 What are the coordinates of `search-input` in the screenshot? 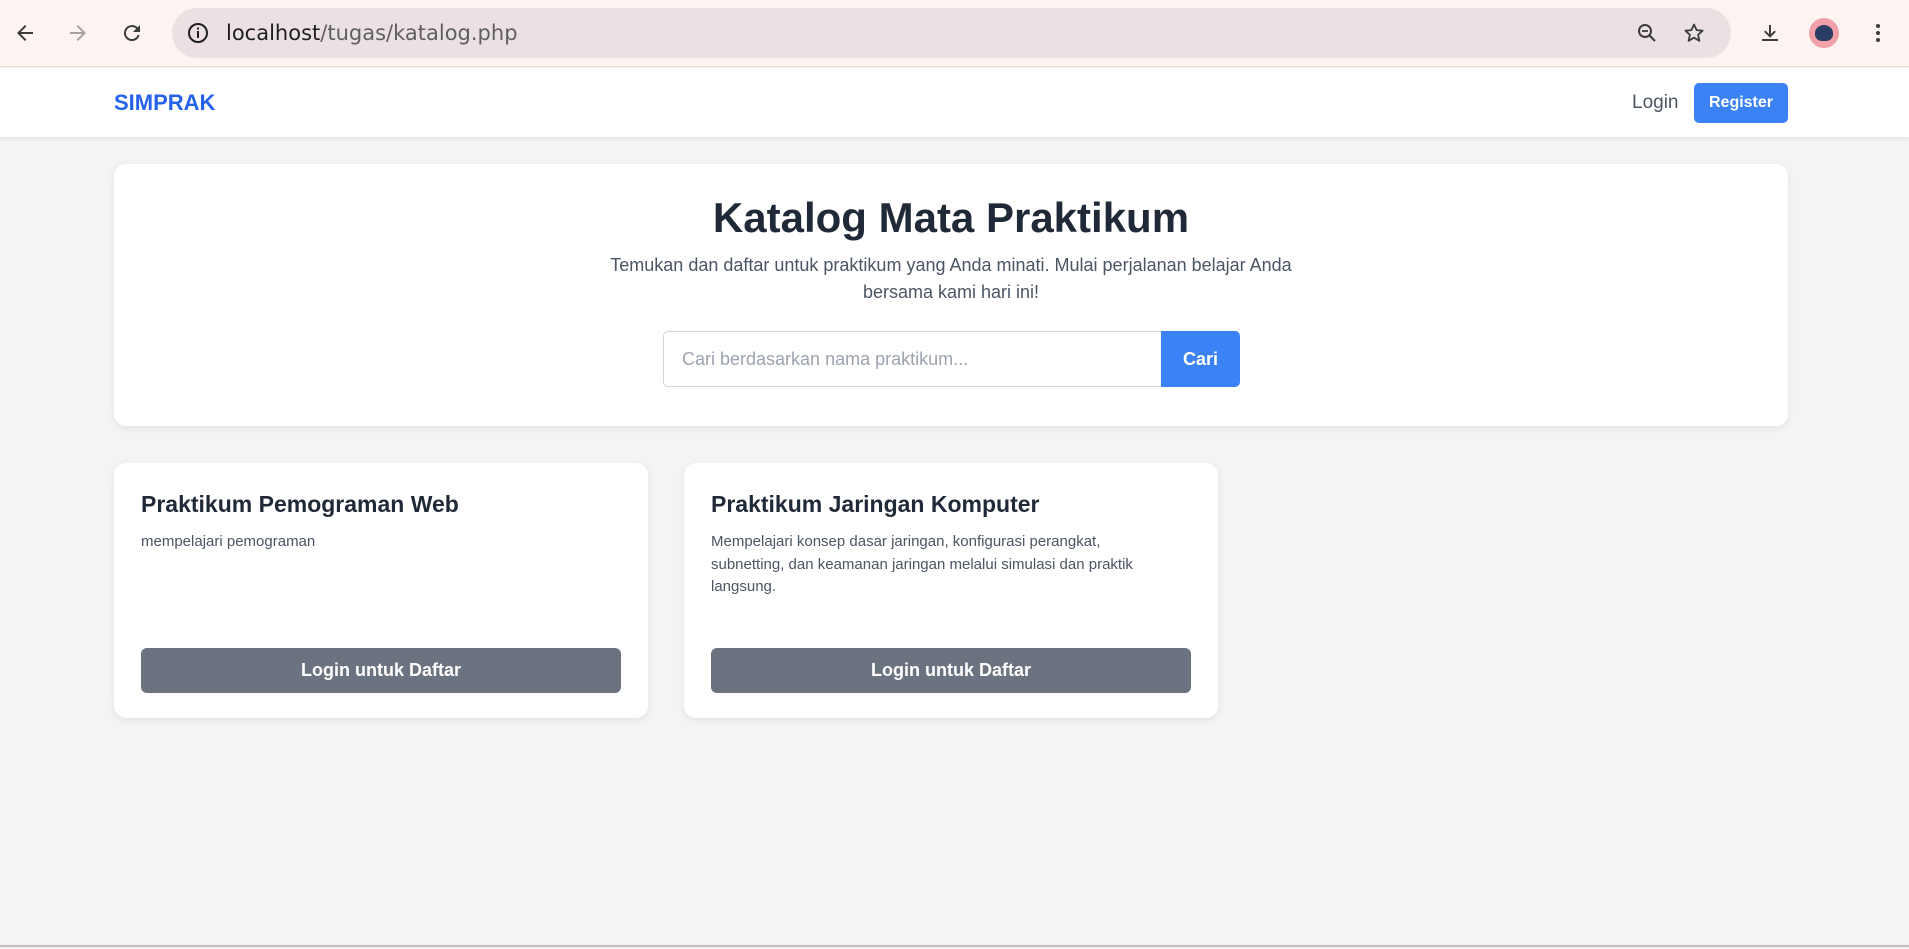 It's located at (912, 359).